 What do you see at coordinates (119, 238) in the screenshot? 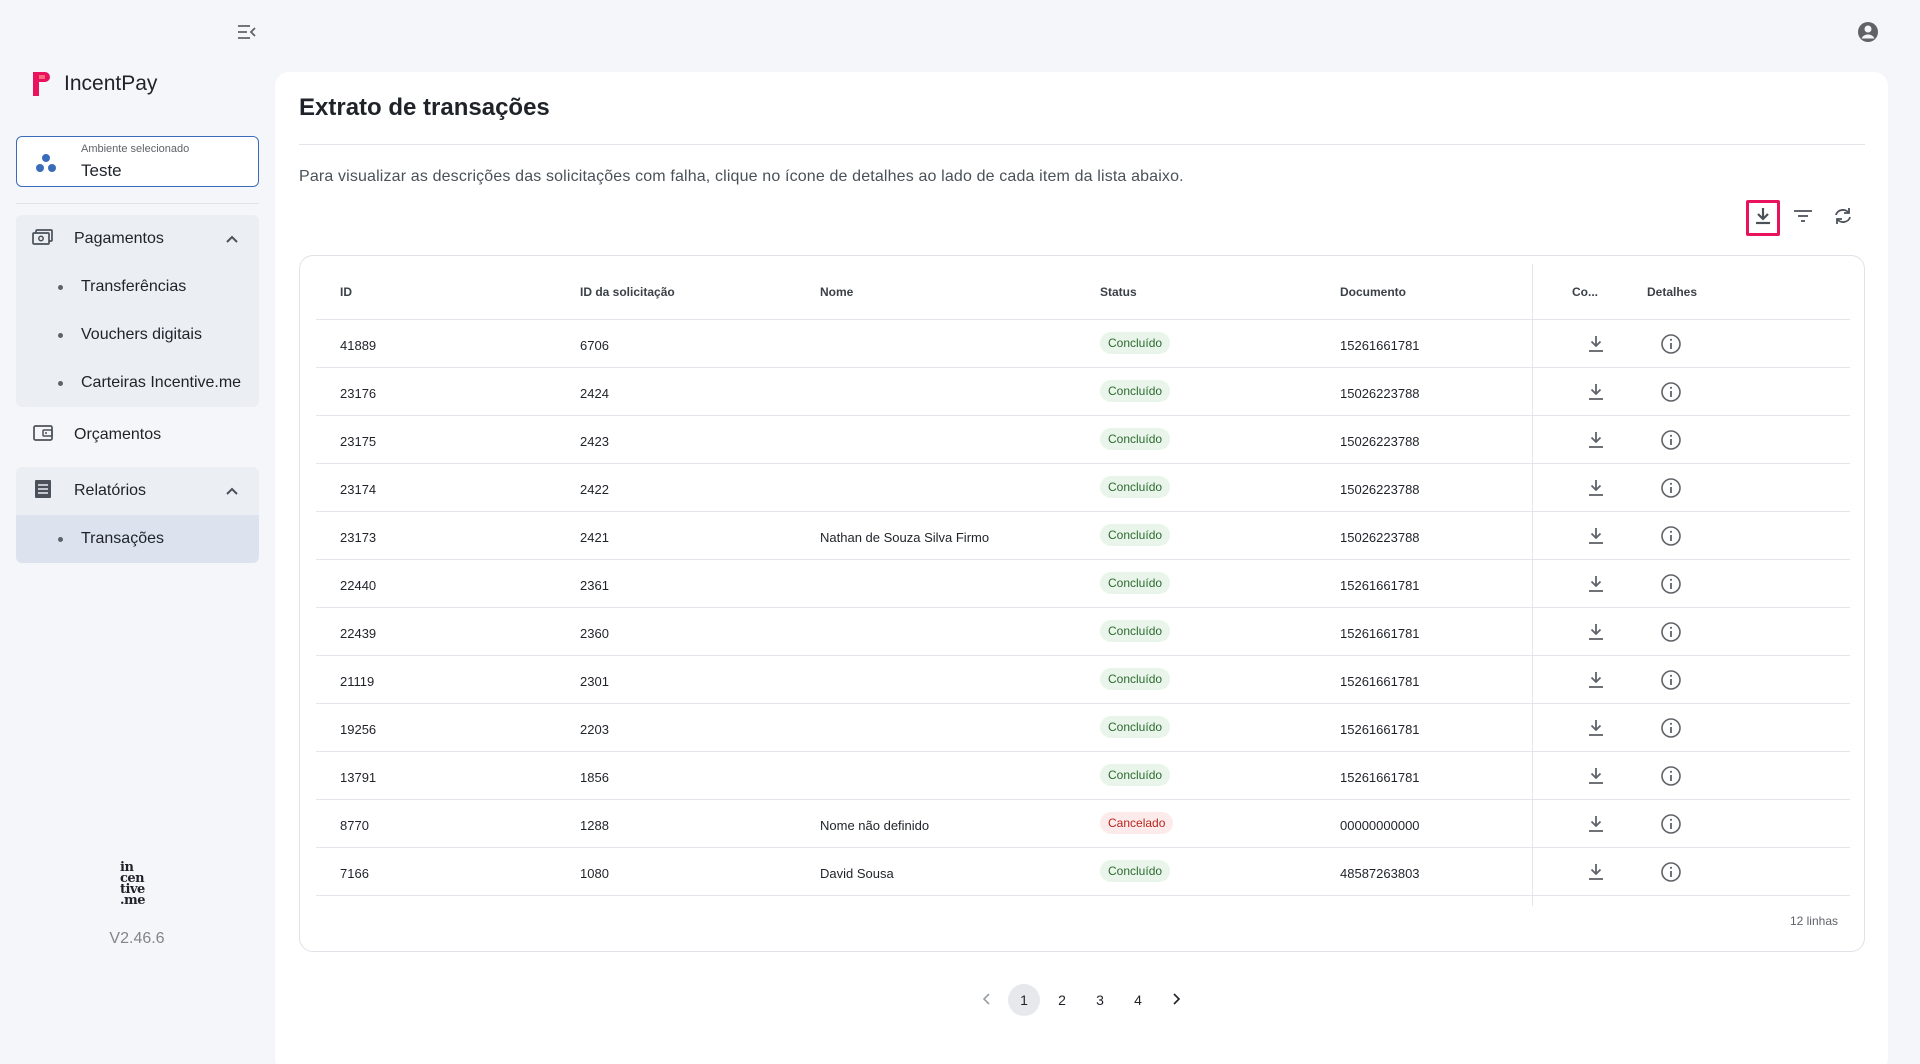
I see `sidebar-item-label: Pagamentos` at bounding box center [119, 238].